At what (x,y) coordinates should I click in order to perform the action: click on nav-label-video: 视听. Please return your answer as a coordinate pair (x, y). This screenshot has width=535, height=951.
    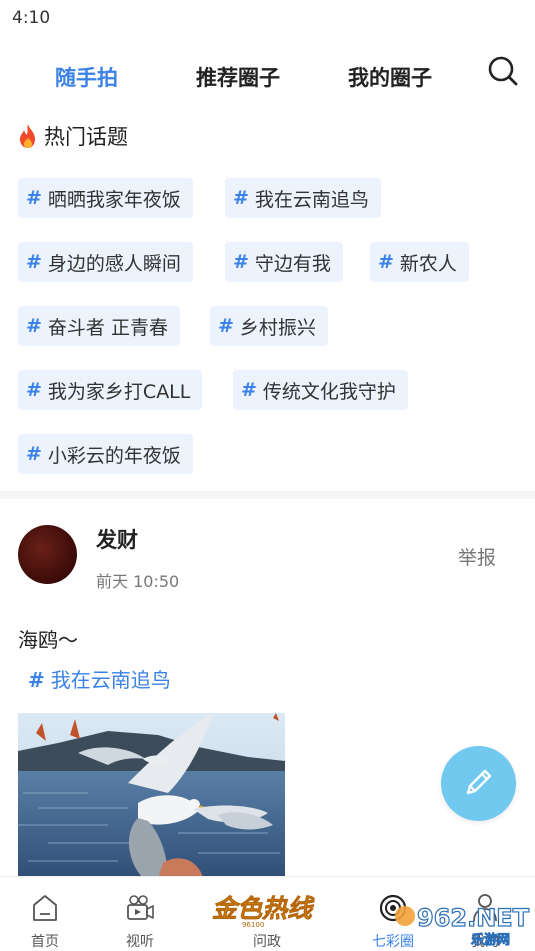
    Looking at the image, I should click on (140, 942).